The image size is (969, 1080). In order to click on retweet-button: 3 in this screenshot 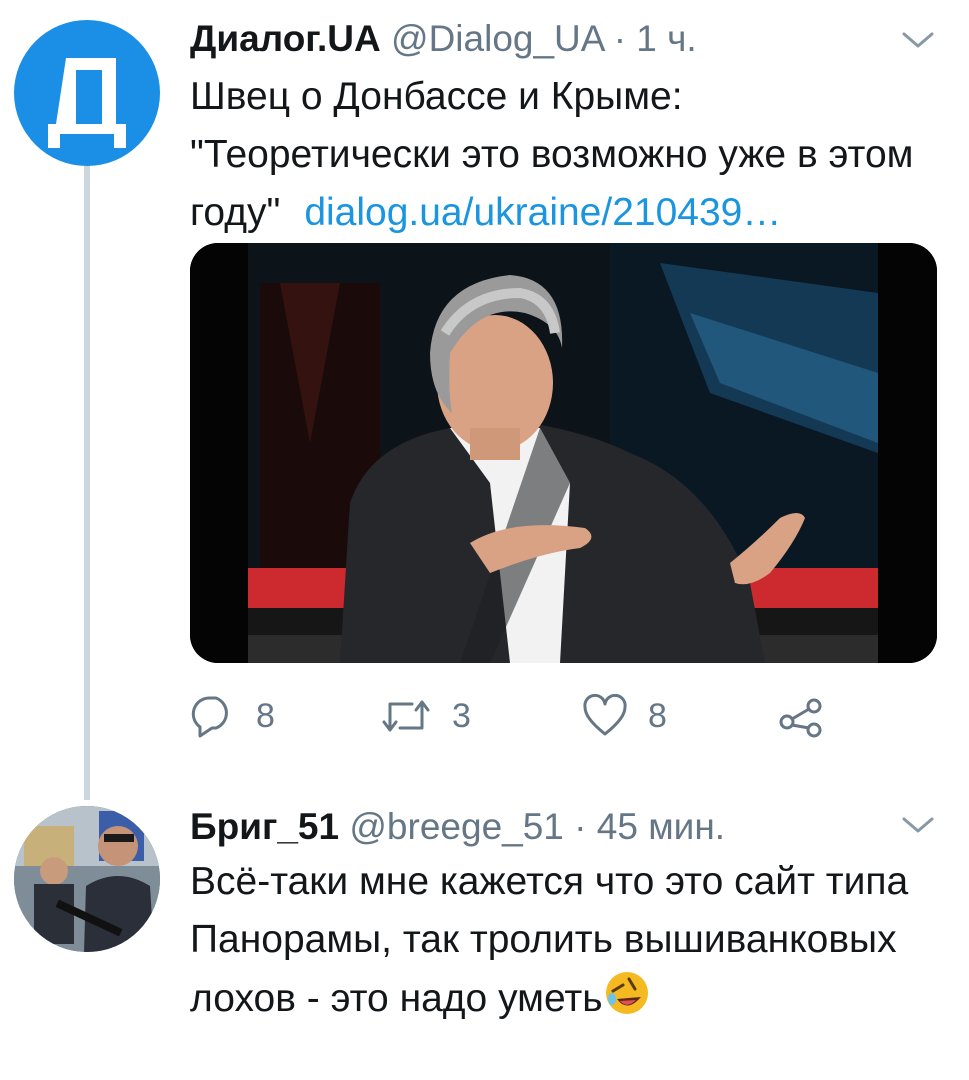, I will do `click(425, 716)`.